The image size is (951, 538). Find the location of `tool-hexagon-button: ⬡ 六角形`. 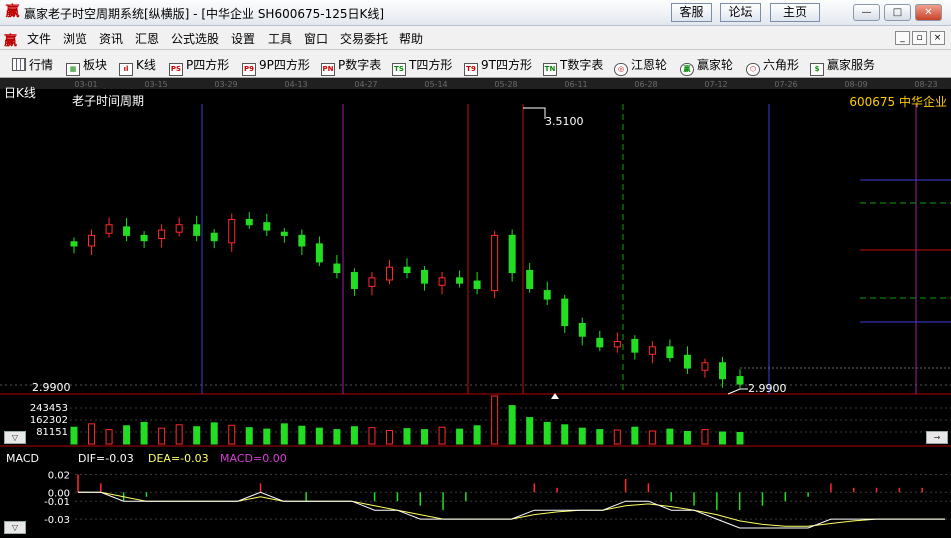

tool-hexagon-button: ⬡ 六角形 is located at coordinates (772, 66).